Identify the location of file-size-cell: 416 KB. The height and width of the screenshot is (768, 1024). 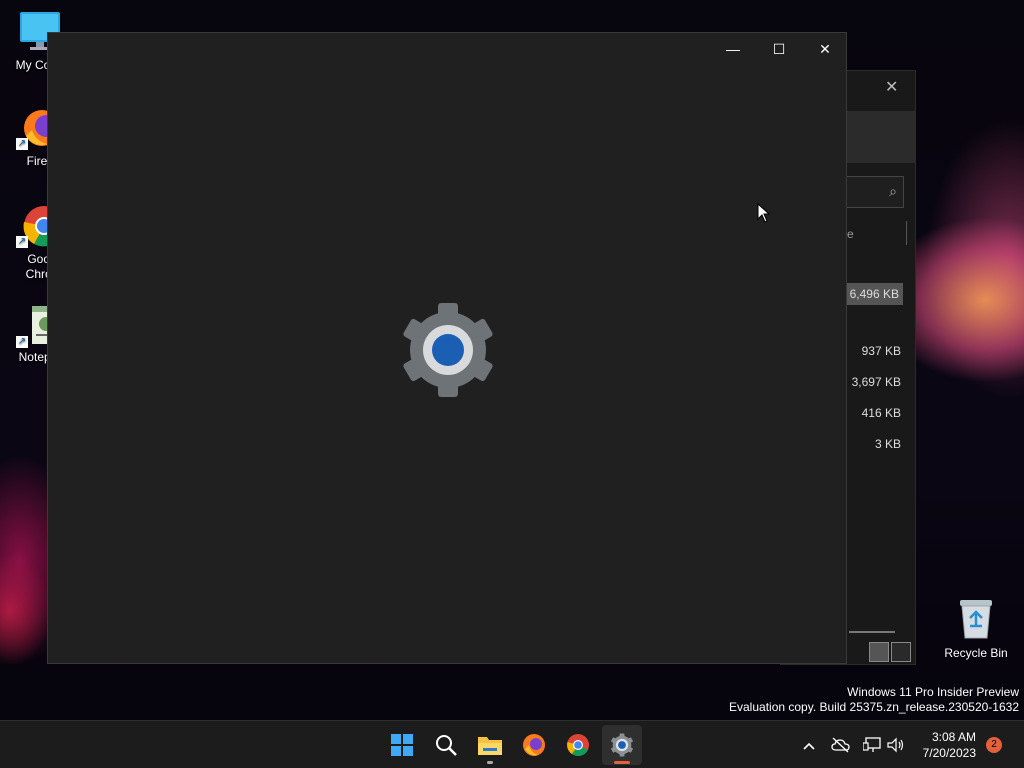
(881, 413).